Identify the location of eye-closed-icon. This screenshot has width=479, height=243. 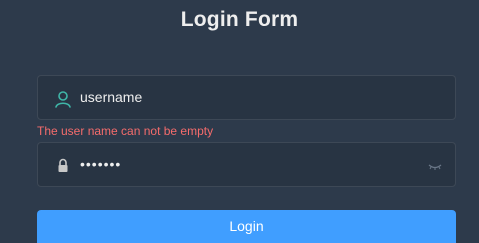
(435, 166).